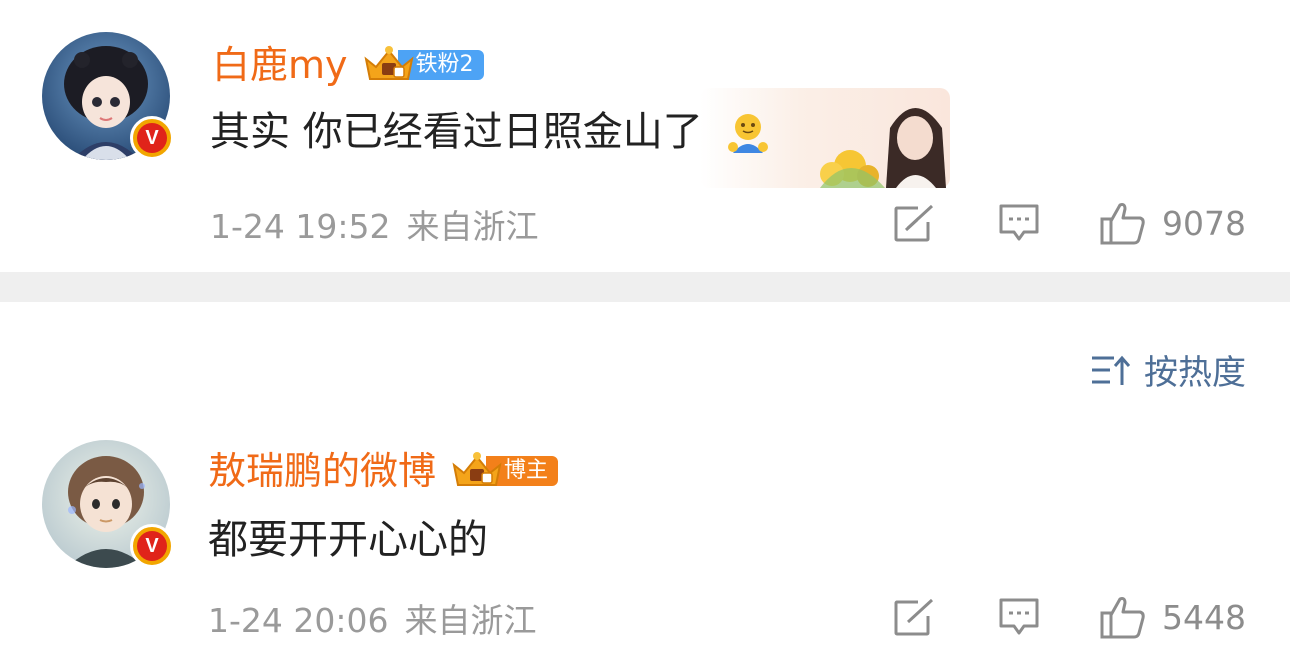  Describe the element at coordinates (490, 132) in the screenshot. I see `comment-text: 其实 你已经看过日照金山了` at that location.